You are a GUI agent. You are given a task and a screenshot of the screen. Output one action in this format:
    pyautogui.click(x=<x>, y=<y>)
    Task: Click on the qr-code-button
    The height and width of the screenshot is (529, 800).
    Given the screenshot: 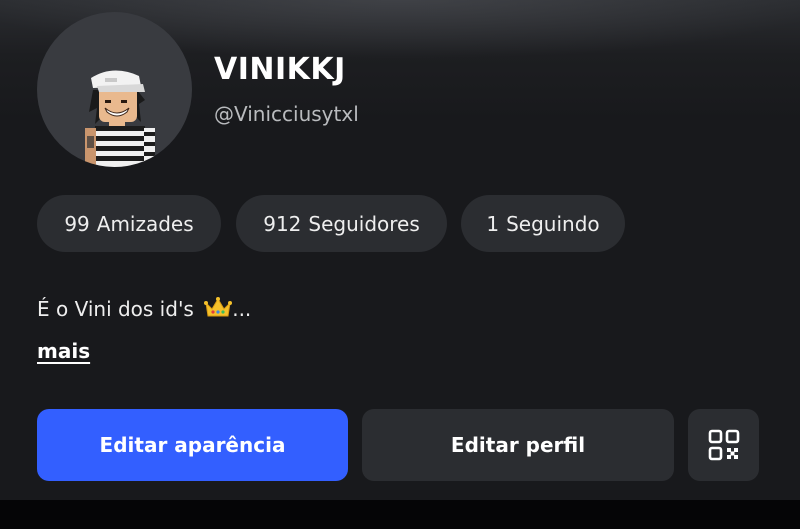 What is the action you would take?
    pyautogui.click(x=723, y=445)
    